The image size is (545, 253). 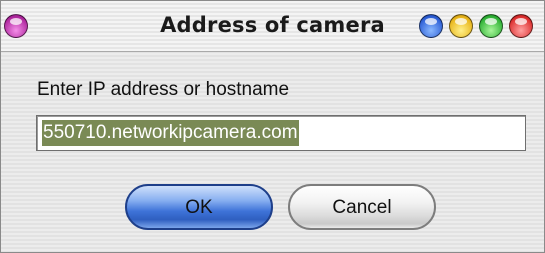 What do you see at coordinates (521, 26) in the screenshot?
I see `close-orb-icon` at bounding box center [521, 26].